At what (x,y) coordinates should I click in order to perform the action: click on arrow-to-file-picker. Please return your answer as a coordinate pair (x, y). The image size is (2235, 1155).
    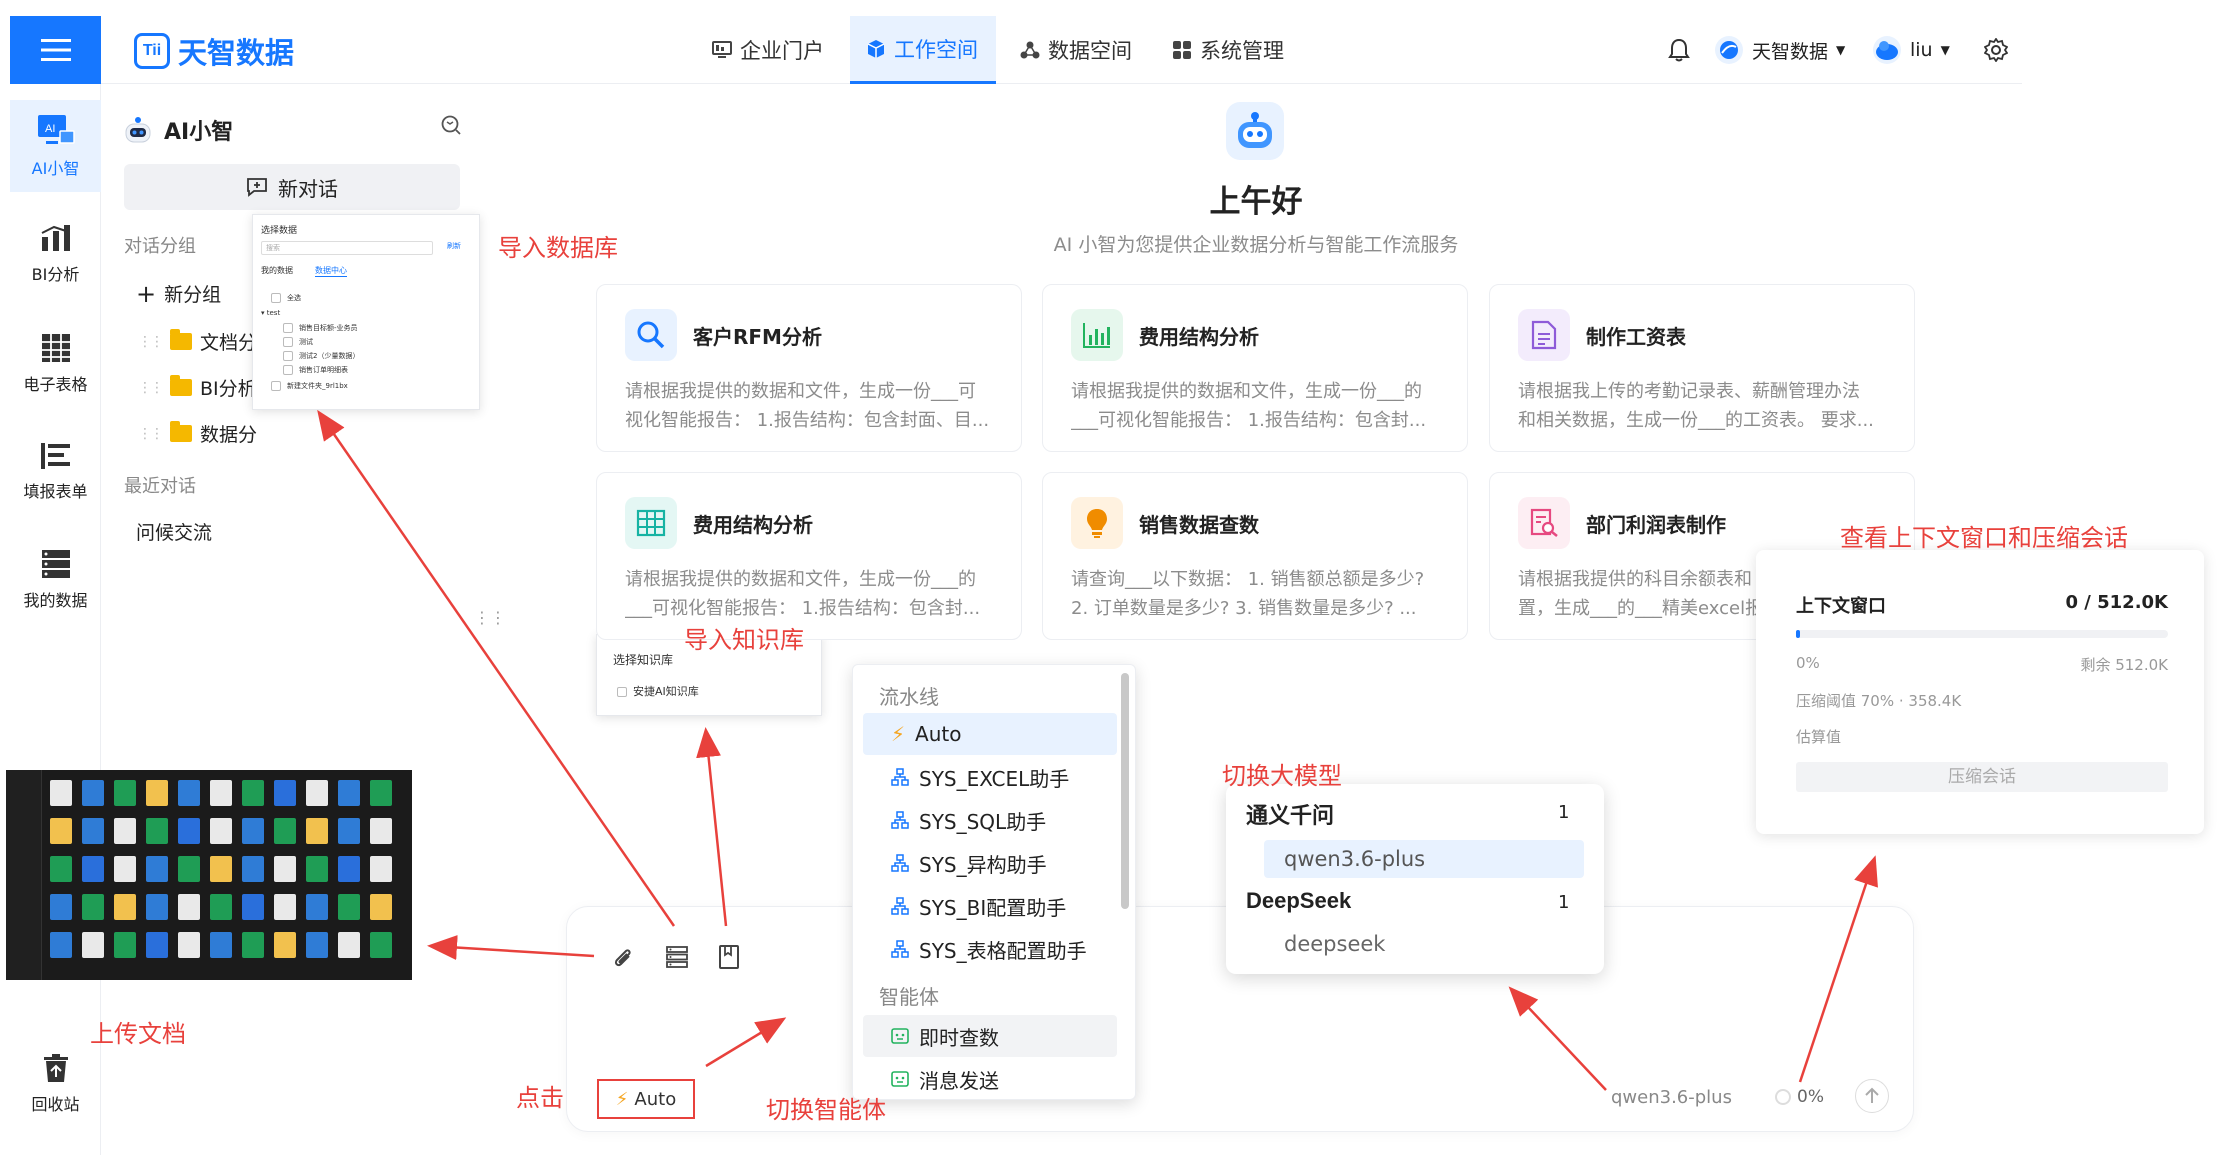
    Looking at the image, I should click on (511, 948).